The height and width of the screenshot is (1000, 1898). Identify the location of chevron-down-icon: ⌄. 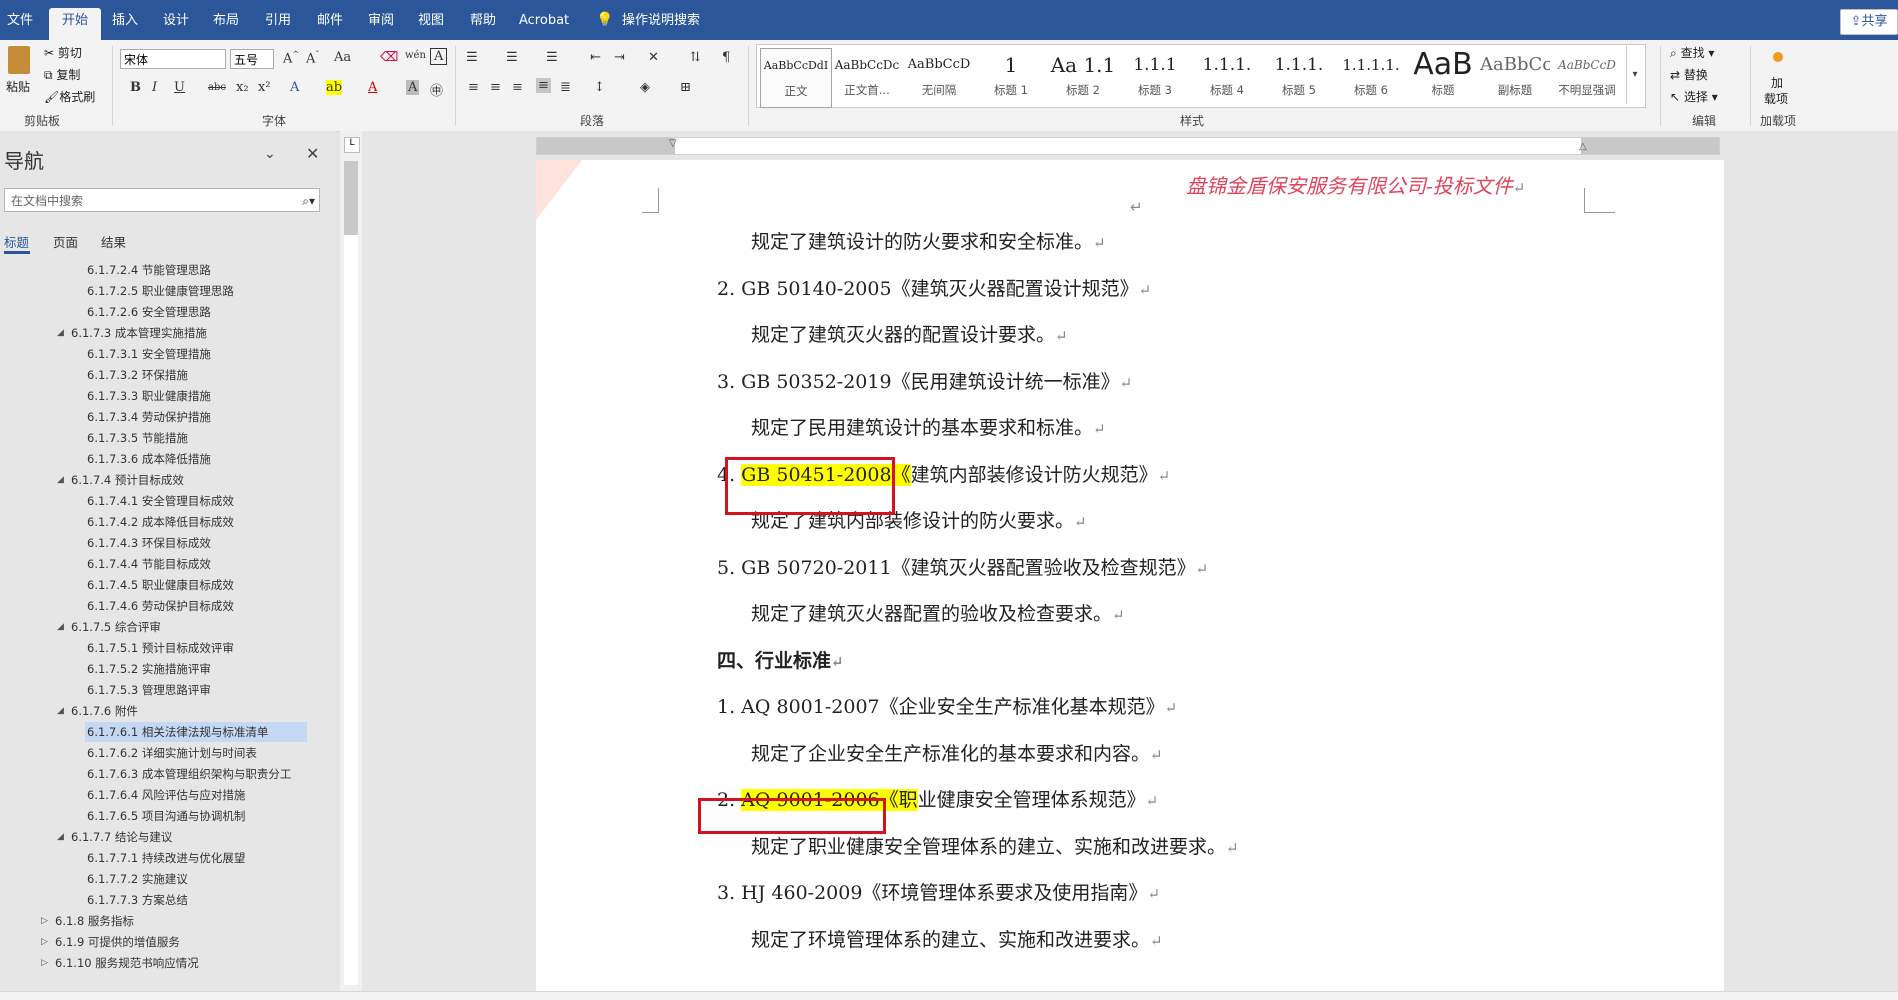
(270, 154).